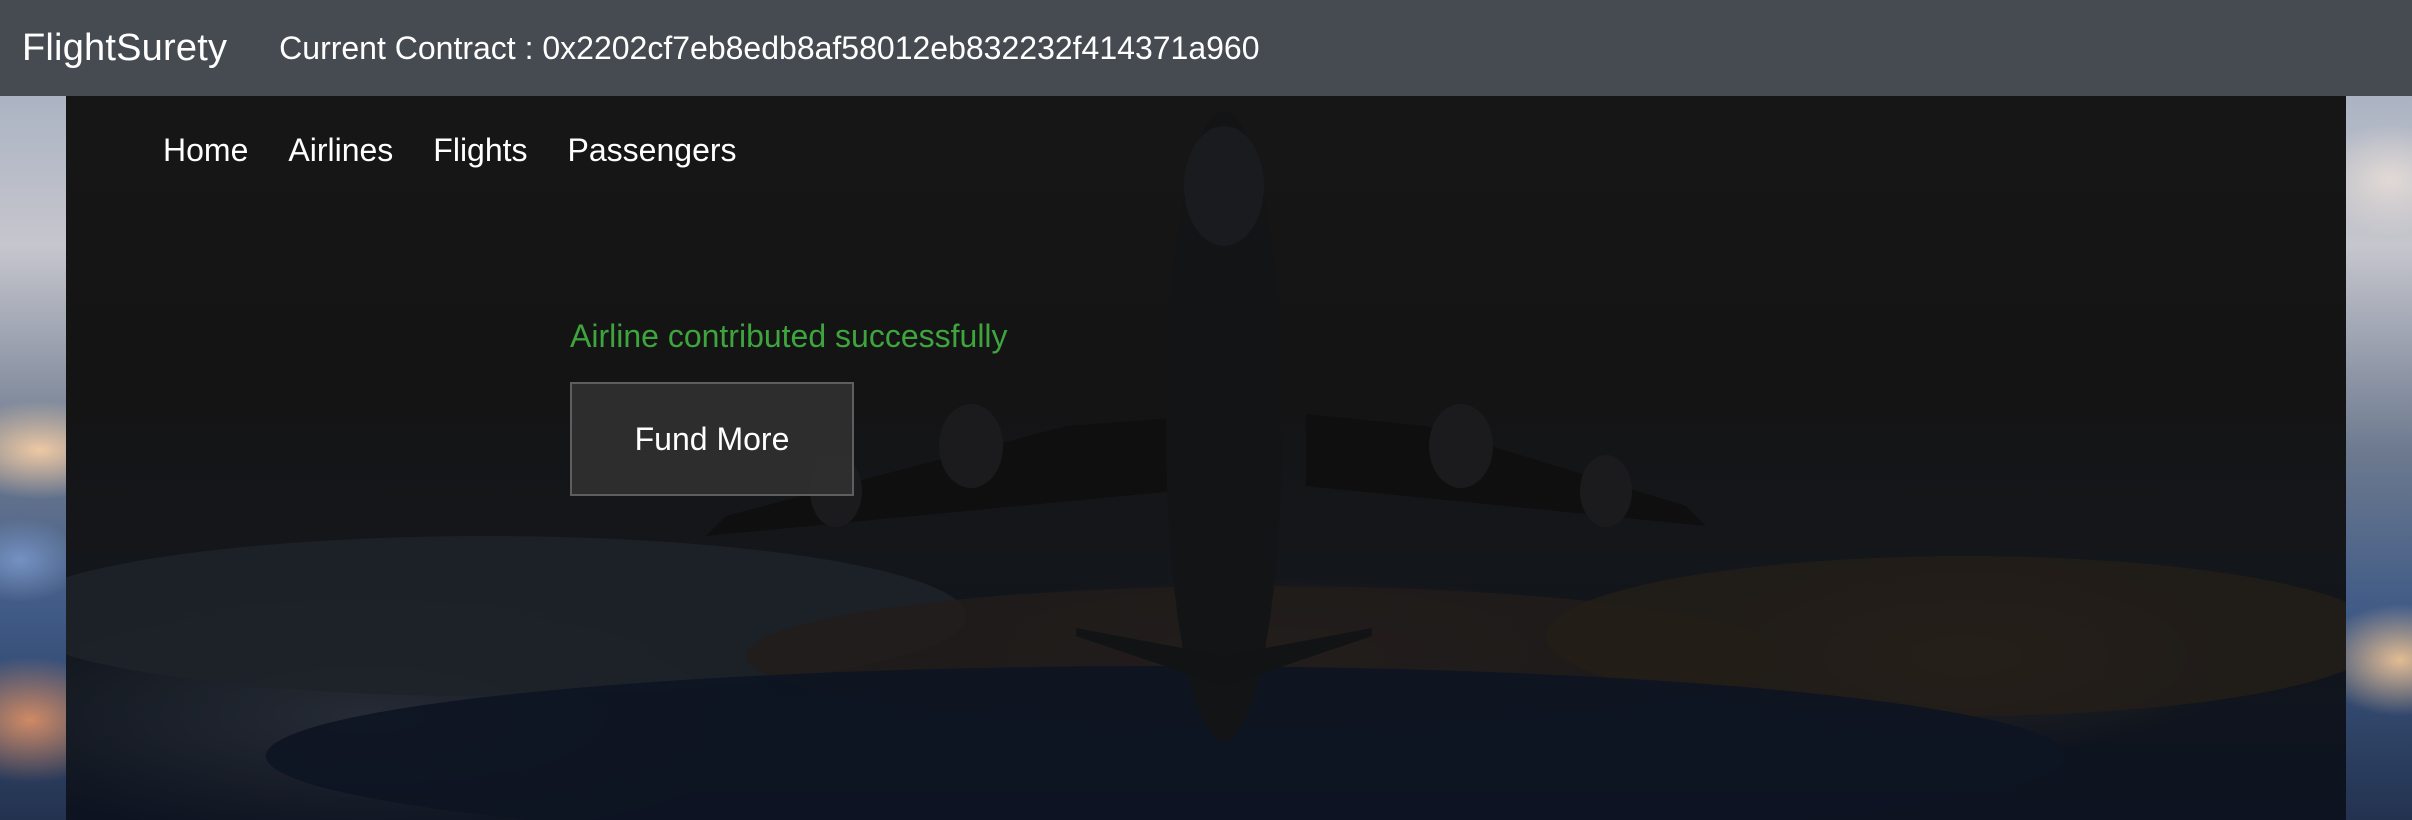  I want to click on status-message: Airline contributed successfully, so click(789, 336).